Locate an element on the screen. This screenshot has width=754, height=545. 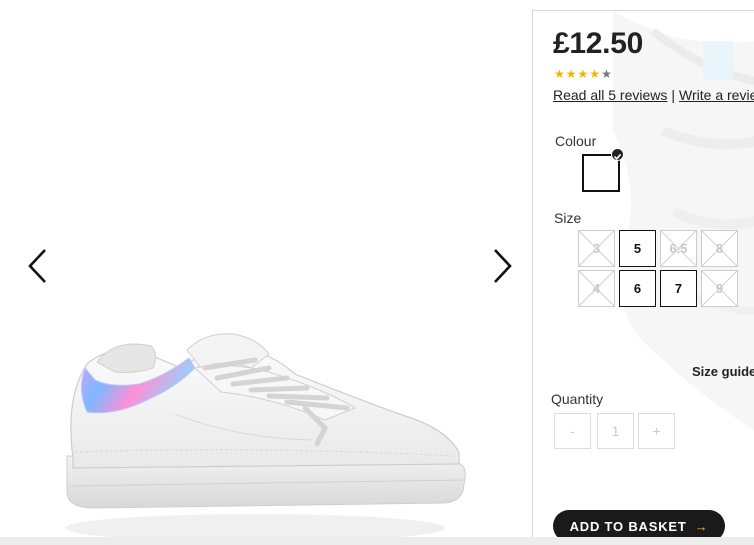
star-rating: ★ ★ ★ ★ ★ is located at coordinates (583, 74).